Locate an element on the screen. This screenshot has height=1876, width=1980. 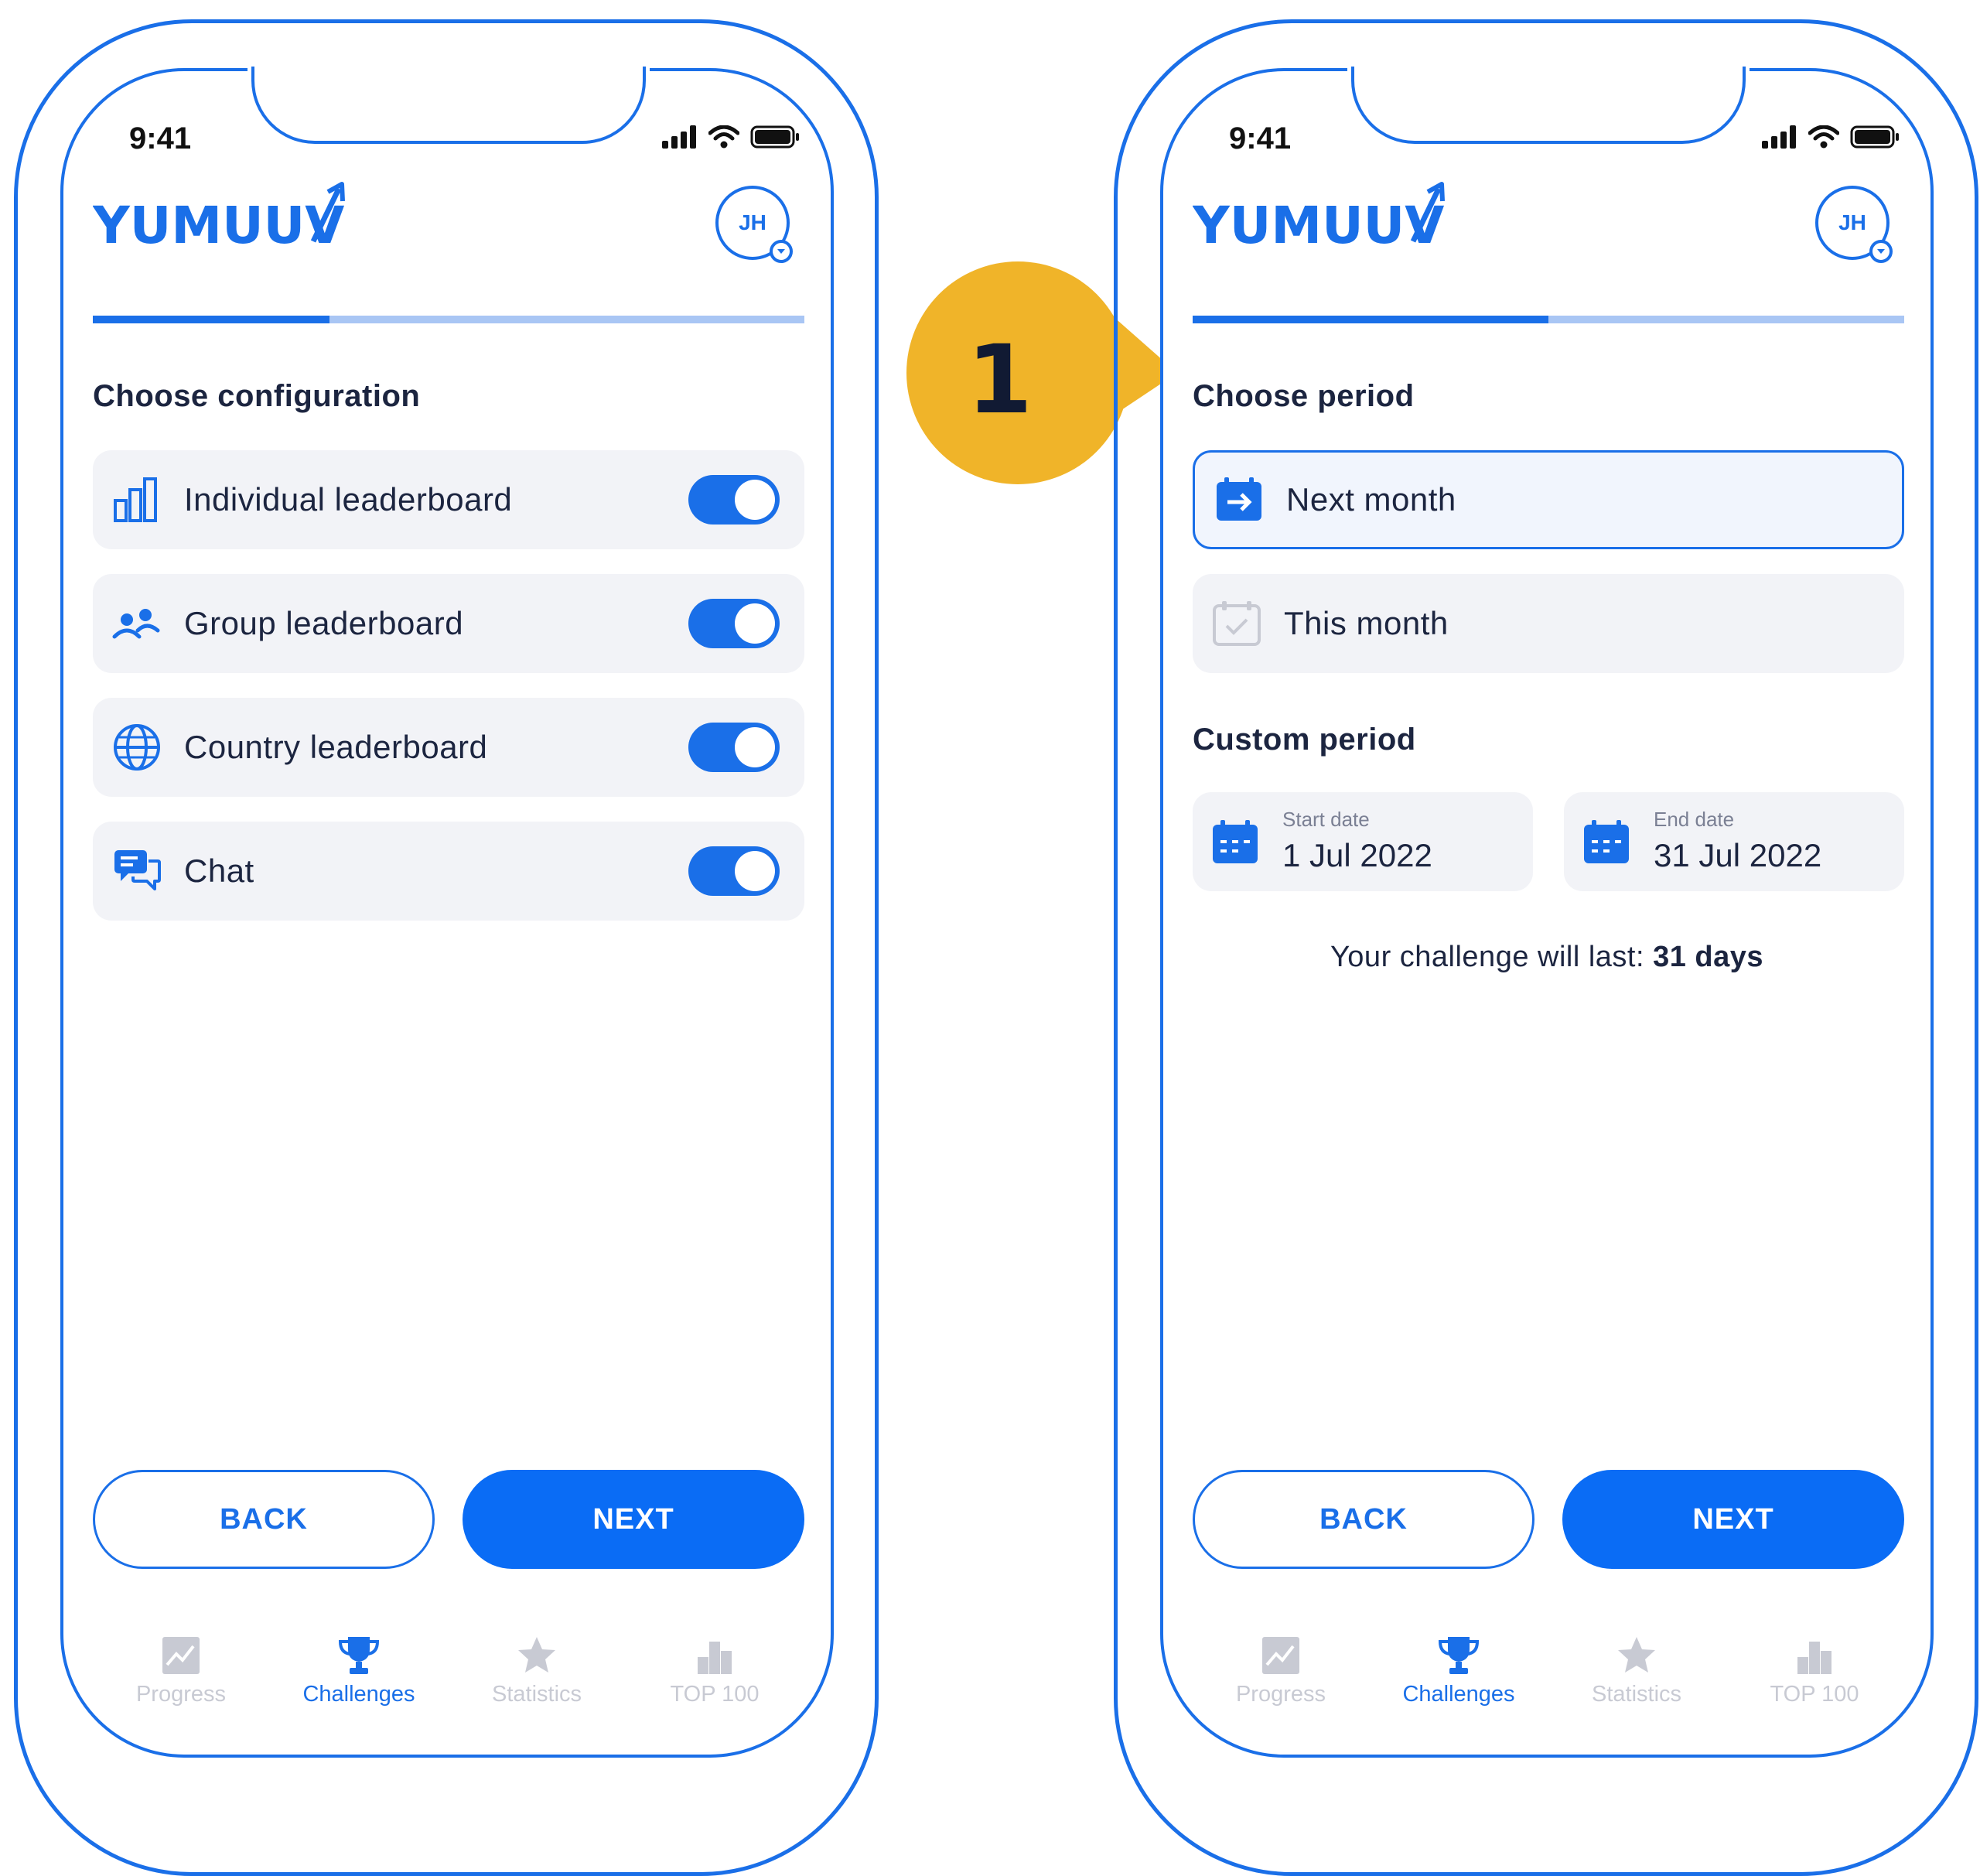
end-date-label: End date is located at coordinates (1694, 819).